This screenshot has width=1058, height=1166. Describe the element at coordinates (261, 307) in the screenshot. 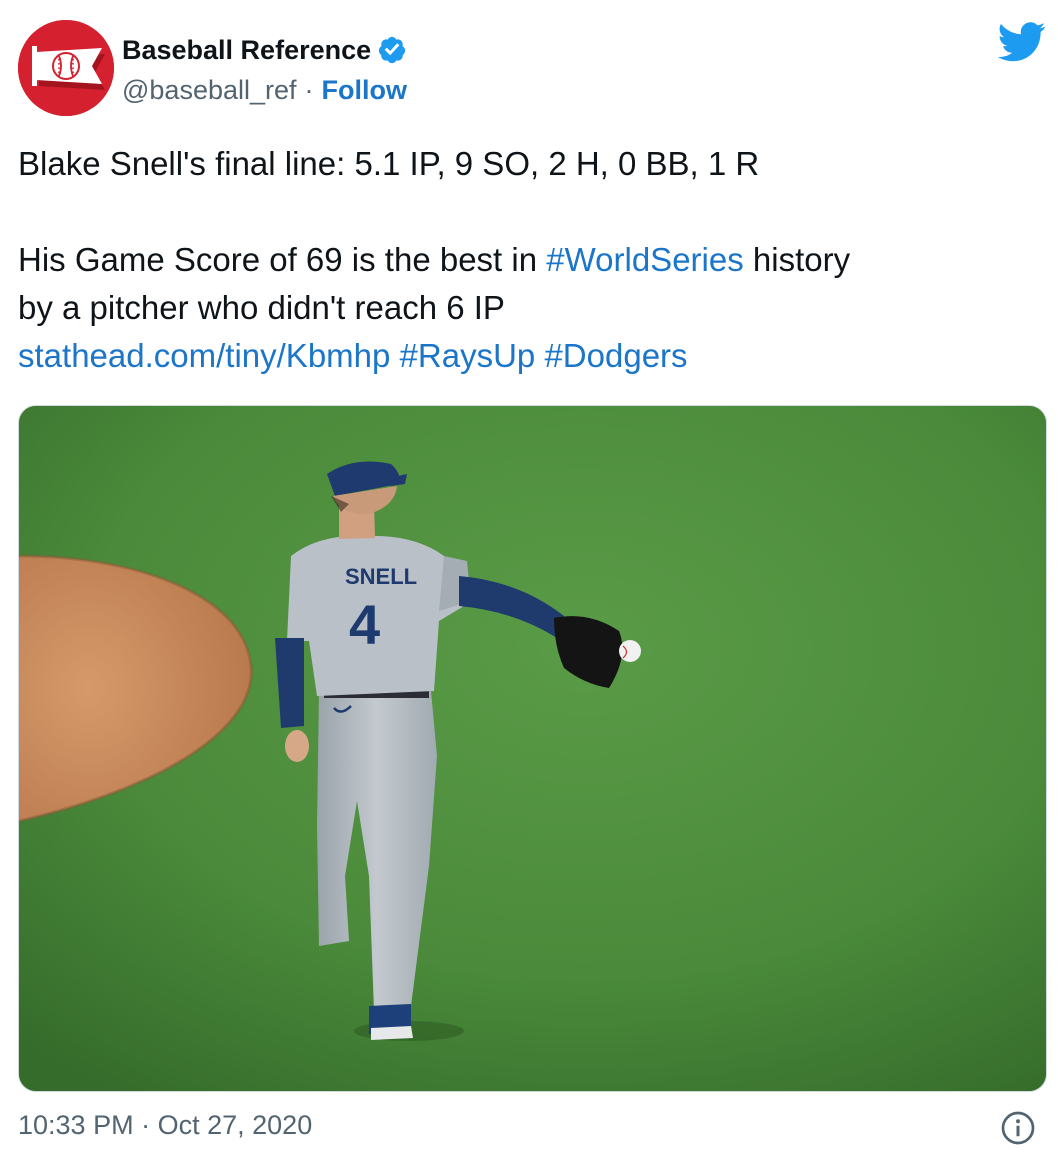

I see `tweet-line-3: by a pitcher who didn't reach 6 IP` at that location.